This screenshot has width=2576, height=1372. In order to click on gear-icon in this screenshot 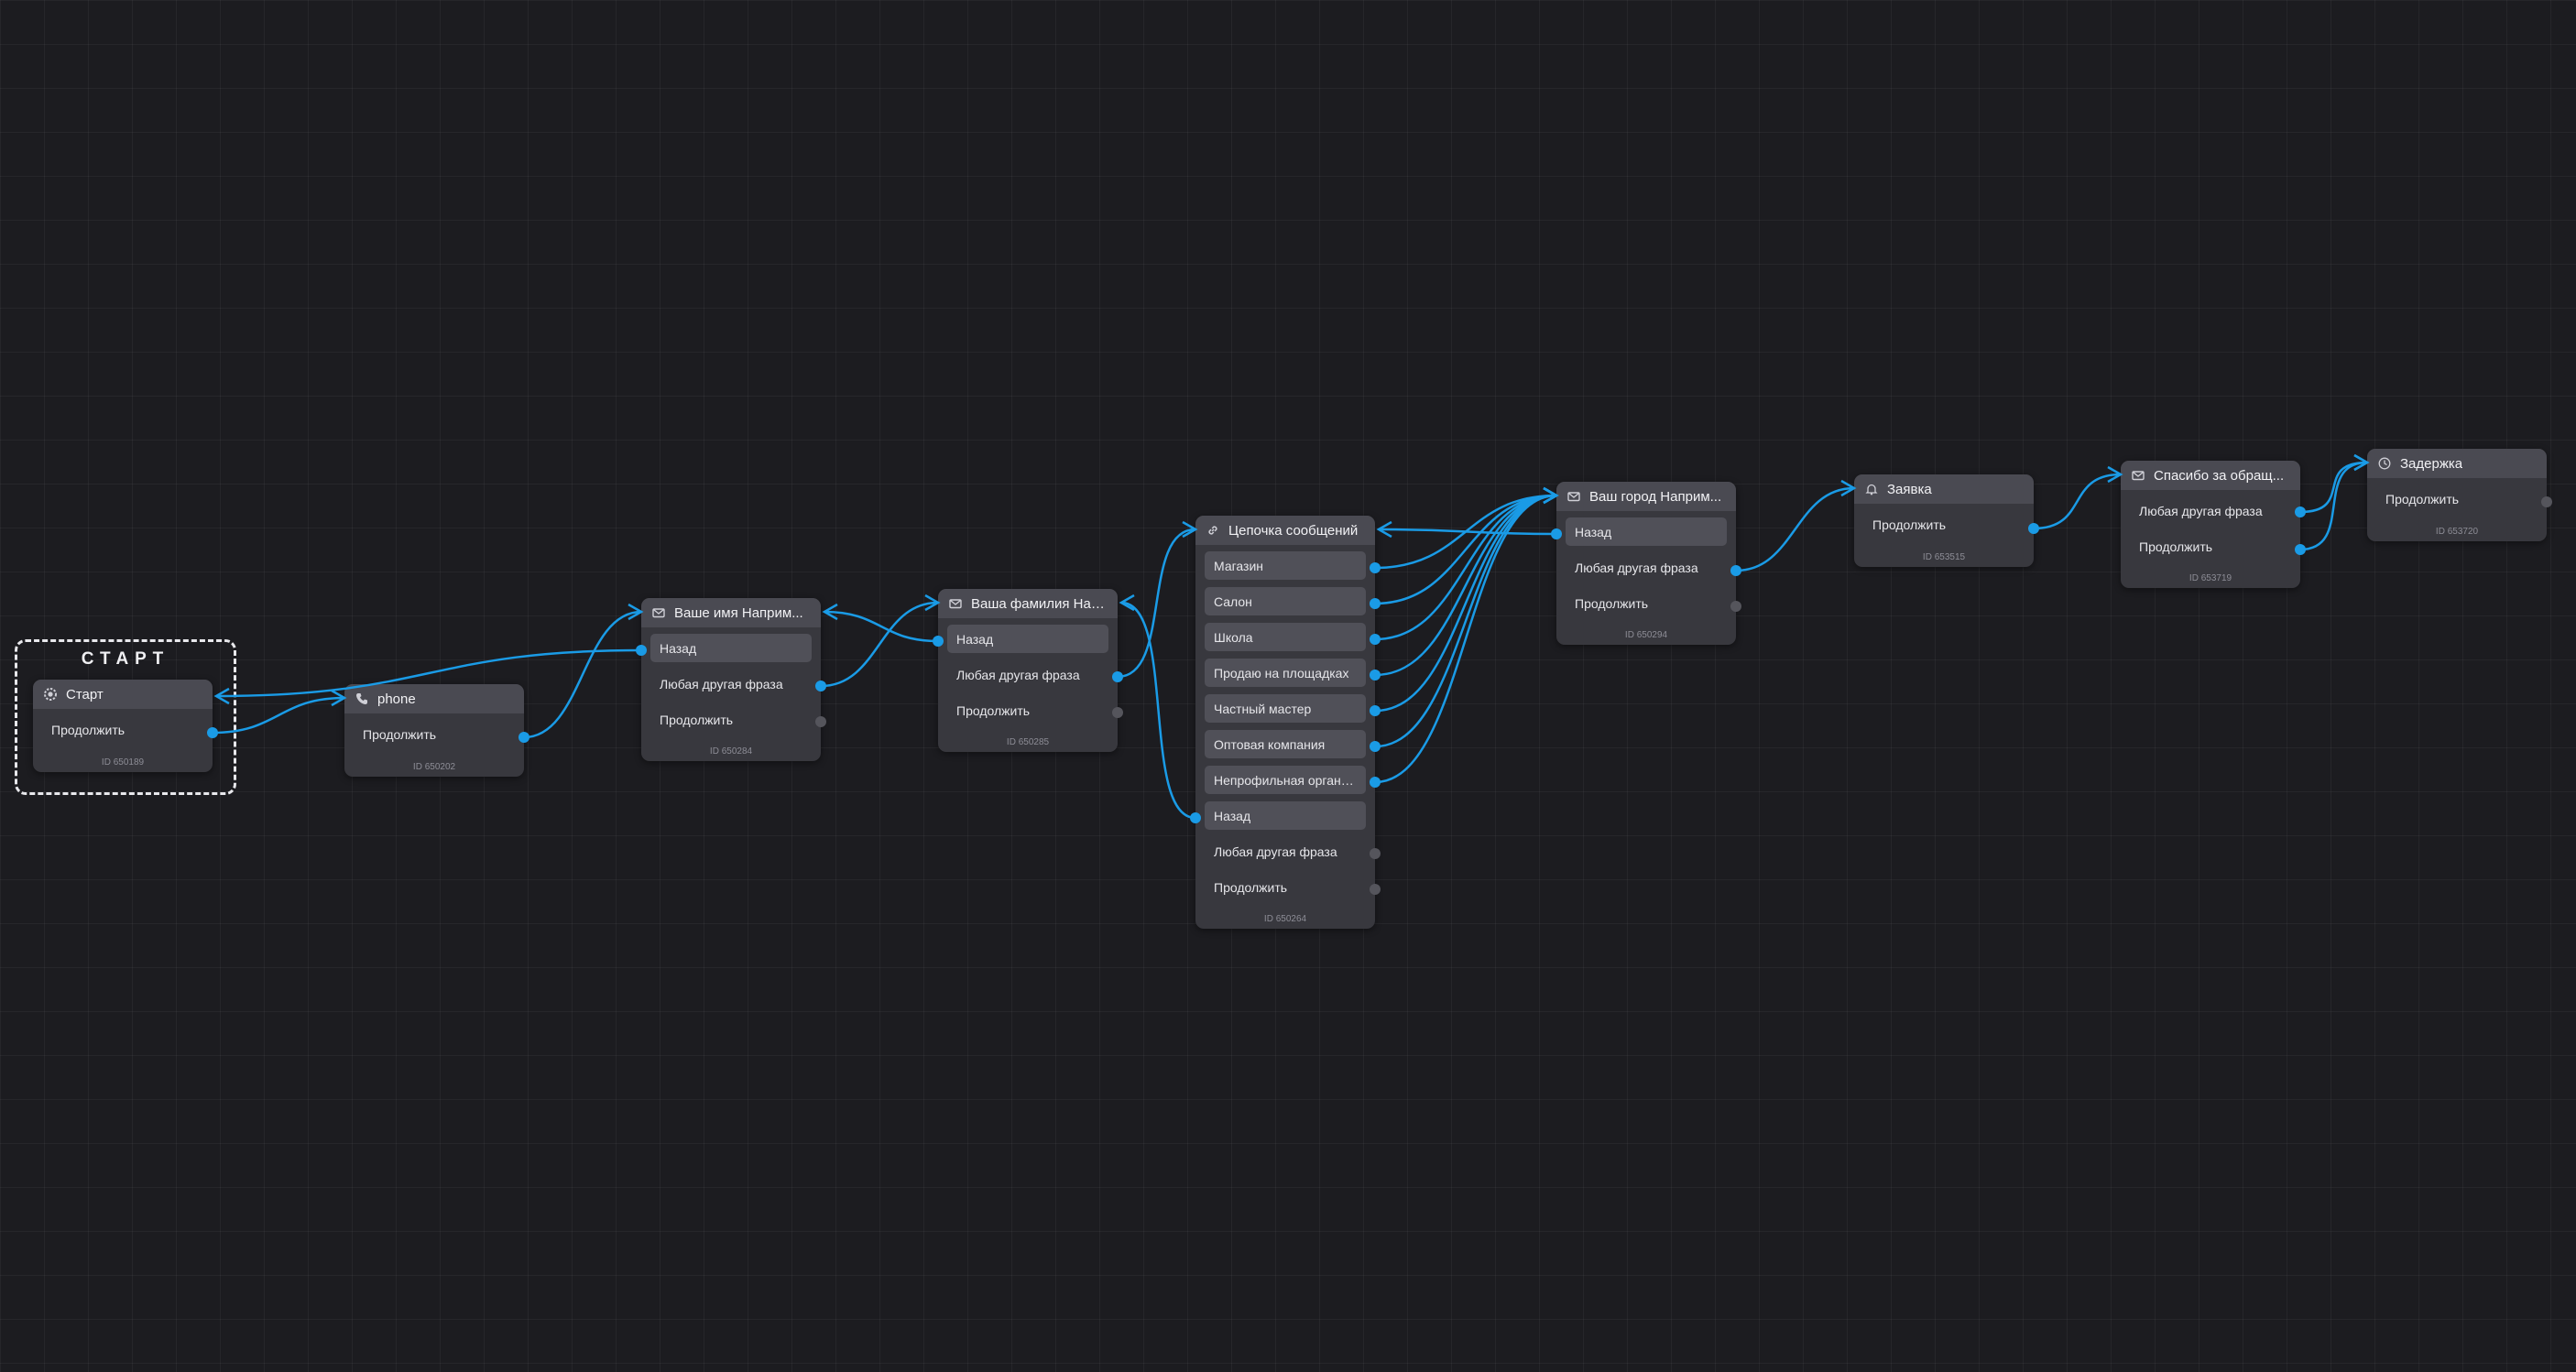, I will do `click(51, 694)`.